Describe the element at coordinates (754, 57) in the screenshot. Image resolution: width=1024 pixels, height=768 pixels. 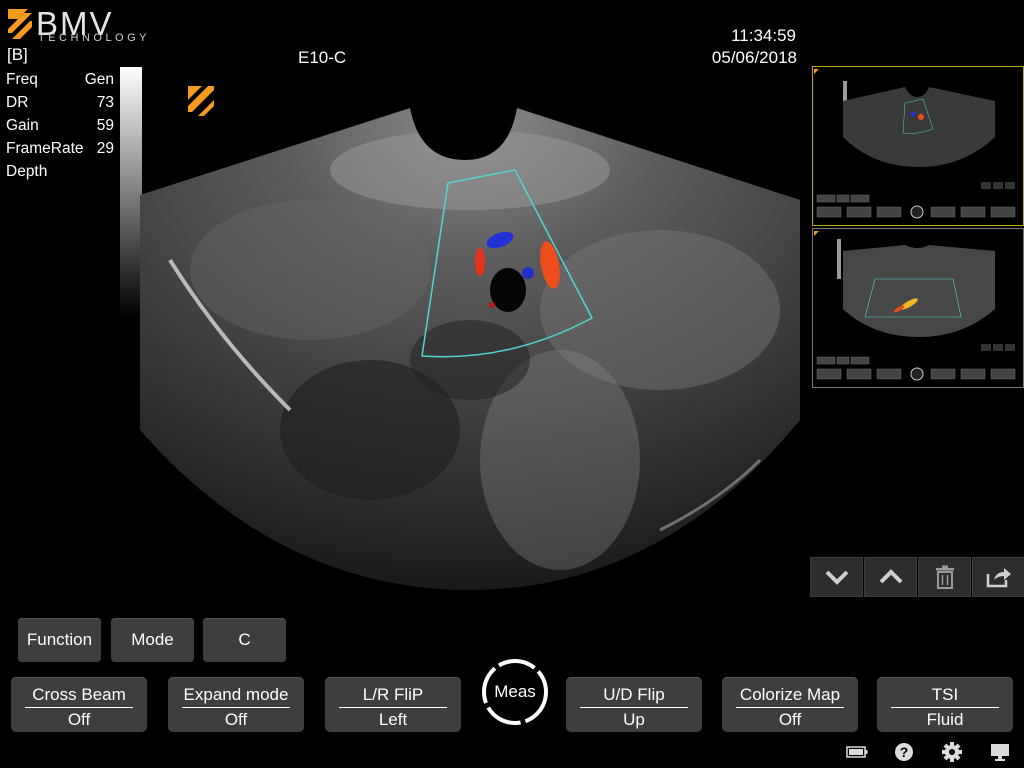
I see `clock-date: 05/06/2018` at that location.